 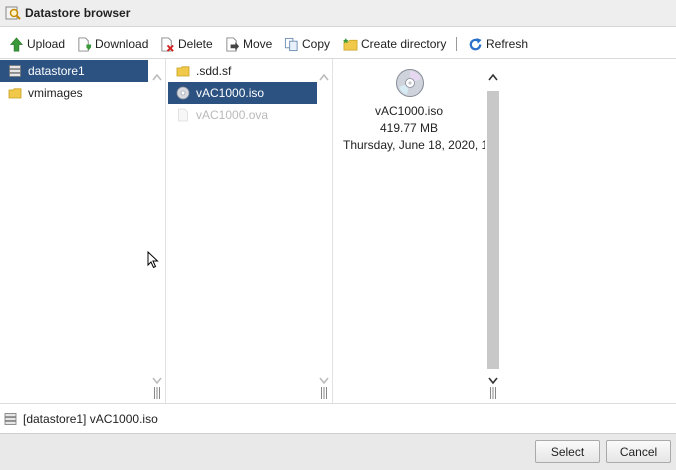 What do you see at coordinates (233, 44) in the screenshot?
I see `move-file-icon` at bounding box center [233, 44].